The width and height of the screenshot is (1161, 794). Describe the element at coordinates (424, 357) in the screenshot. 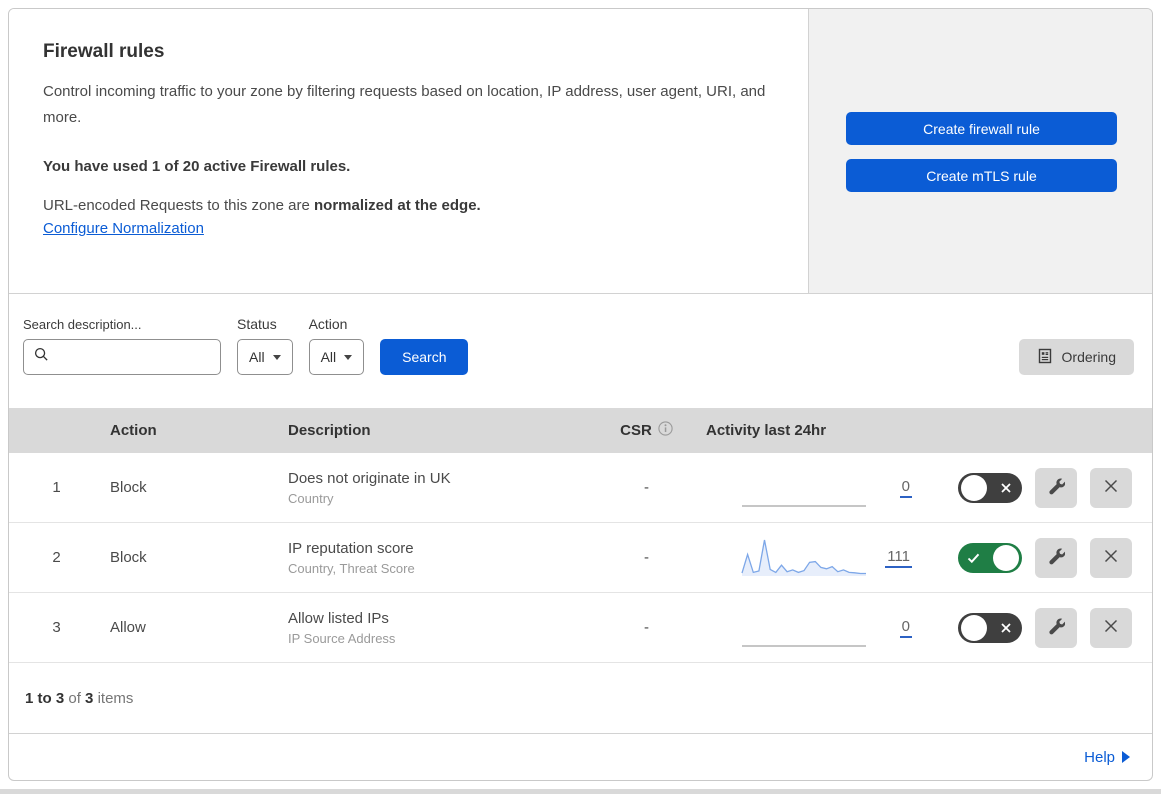

I see `search-button: Search` at that location.